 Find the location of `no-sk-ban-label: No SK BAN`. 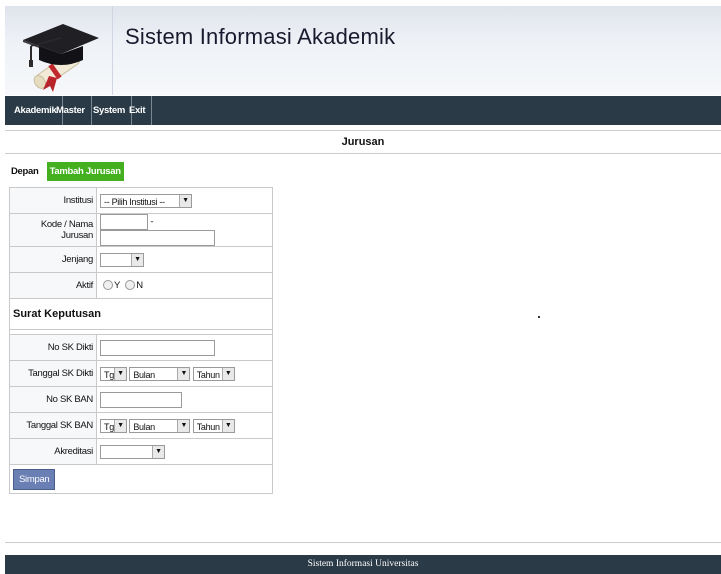

no-sk-ban-label: No SK BAN is located at coordinates (53, 399).